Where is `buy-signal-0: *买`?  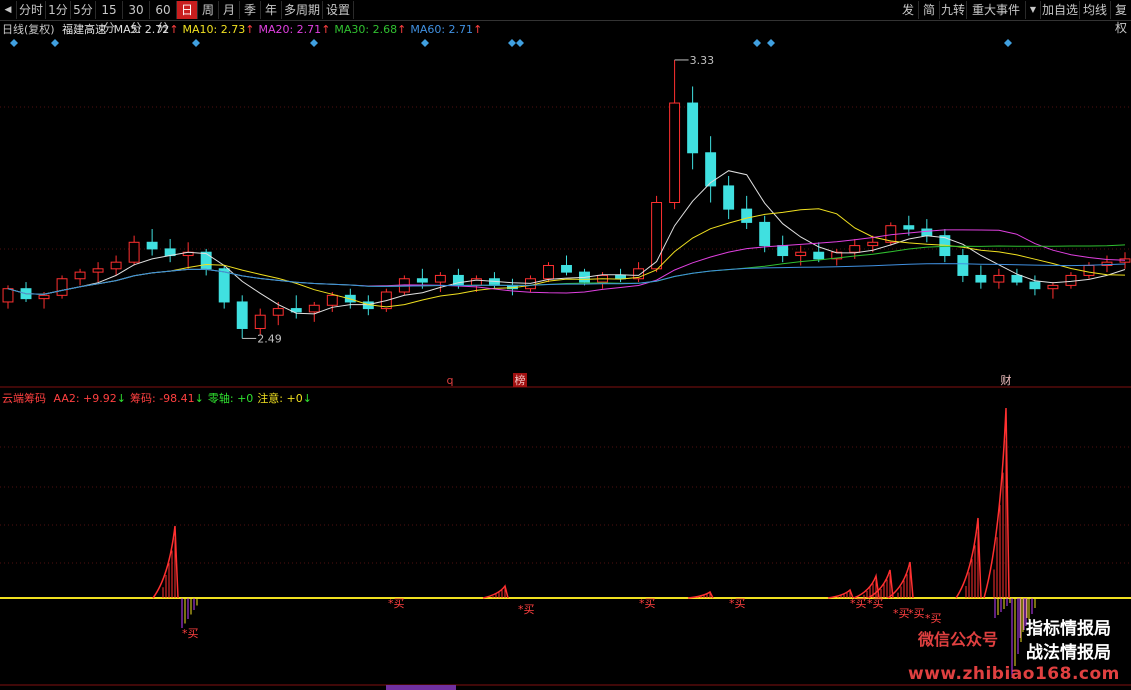
buy-signal-0: *买 is located at coordinates (190, 633).